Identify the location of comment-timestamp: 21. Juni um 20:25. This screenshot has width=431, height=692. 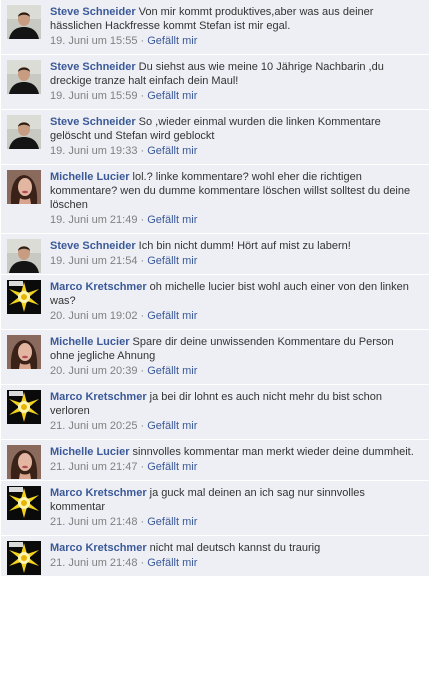
(93, 426).